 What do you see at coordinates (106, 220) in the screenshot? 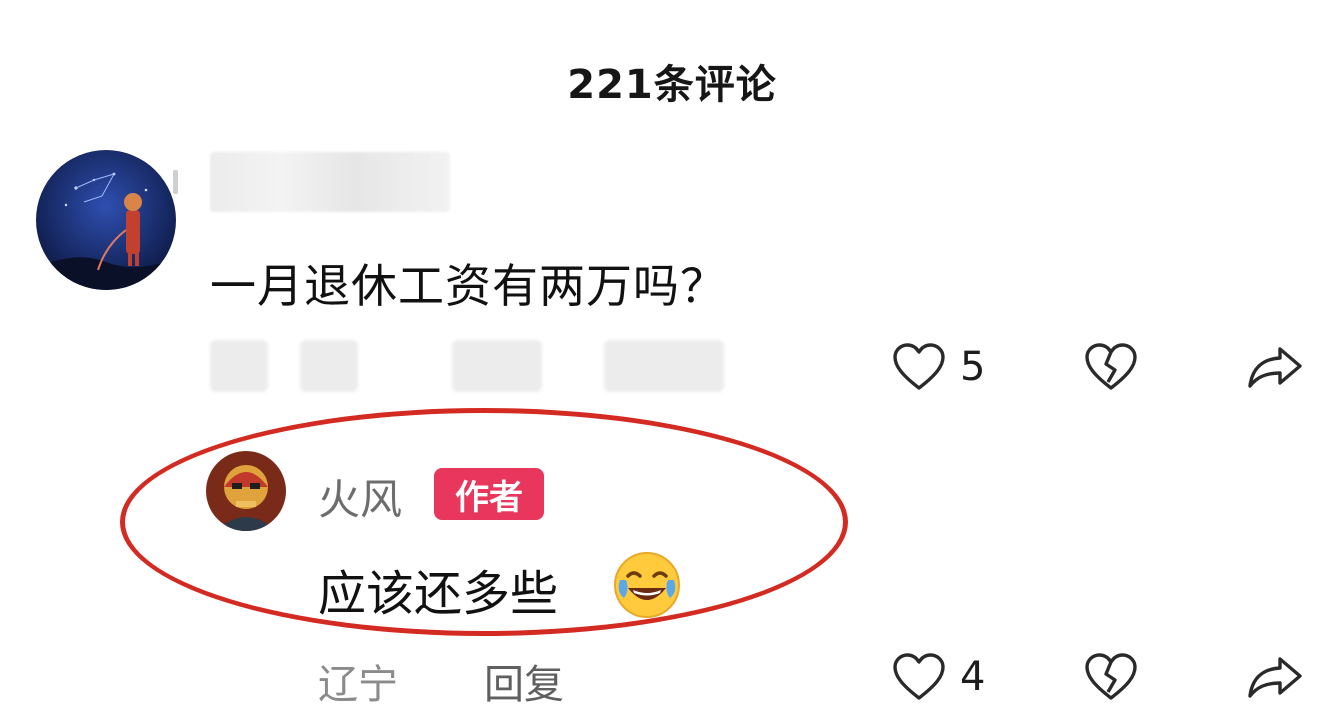
I see `commenter-avatar` at bounding box center [106, 220].